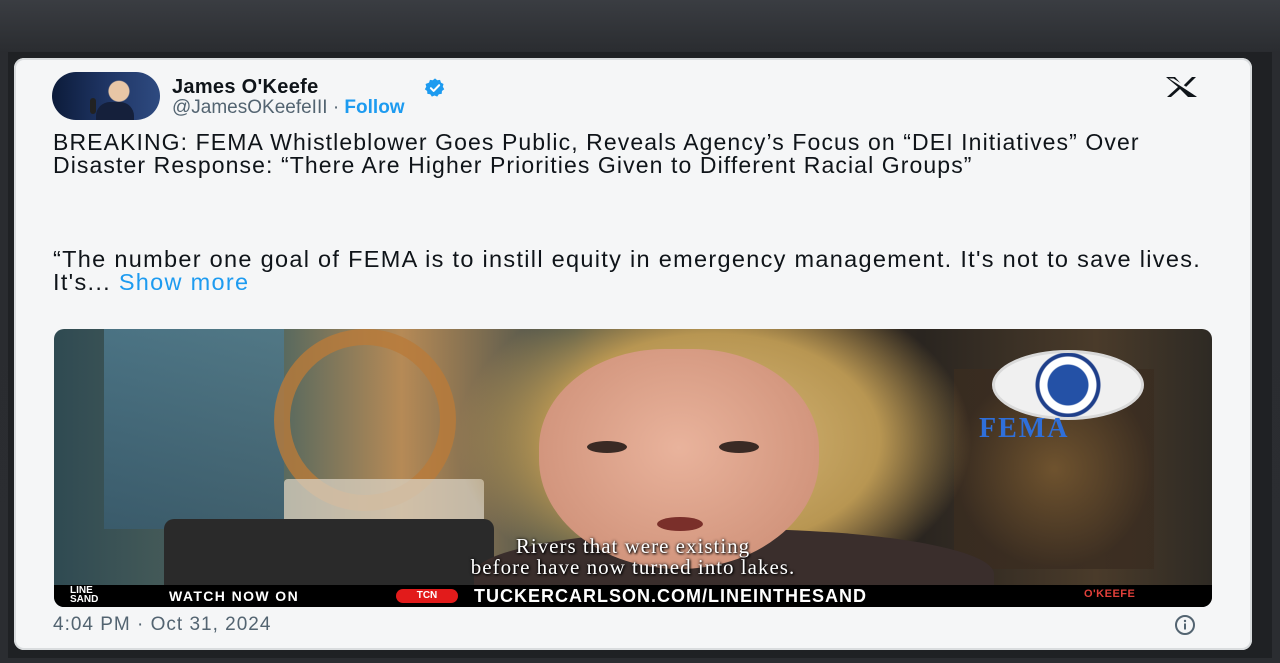 This screenshot has width=1280, height=663. Describe the element at coordinates (739, 447) in the screenshot. I see `right-eye` at that location.